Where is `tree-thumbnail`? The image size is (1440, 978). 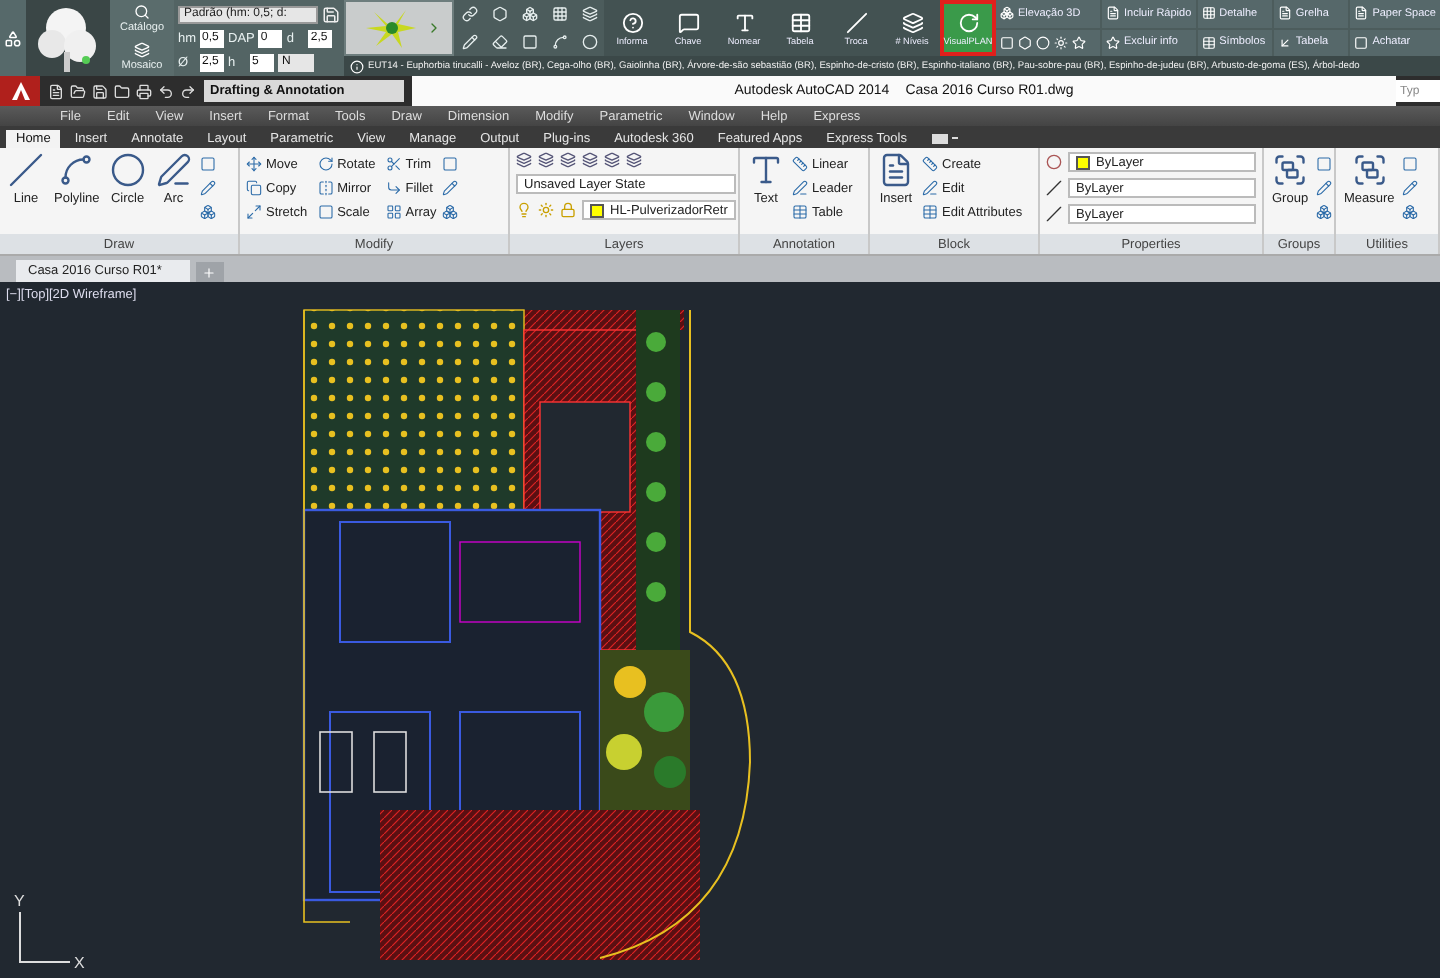 tree-thumbnail is located at coordinates (68, 38).